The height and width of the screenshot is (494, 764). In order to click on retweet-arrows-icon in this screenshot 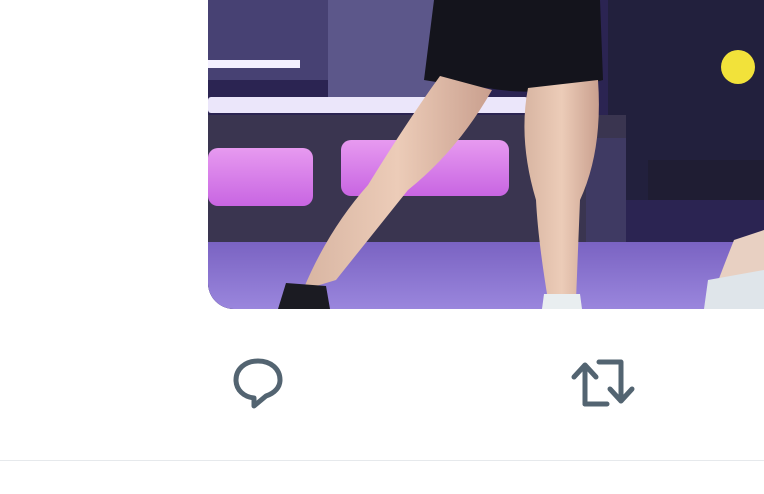, I will do `click(604, 385)`.